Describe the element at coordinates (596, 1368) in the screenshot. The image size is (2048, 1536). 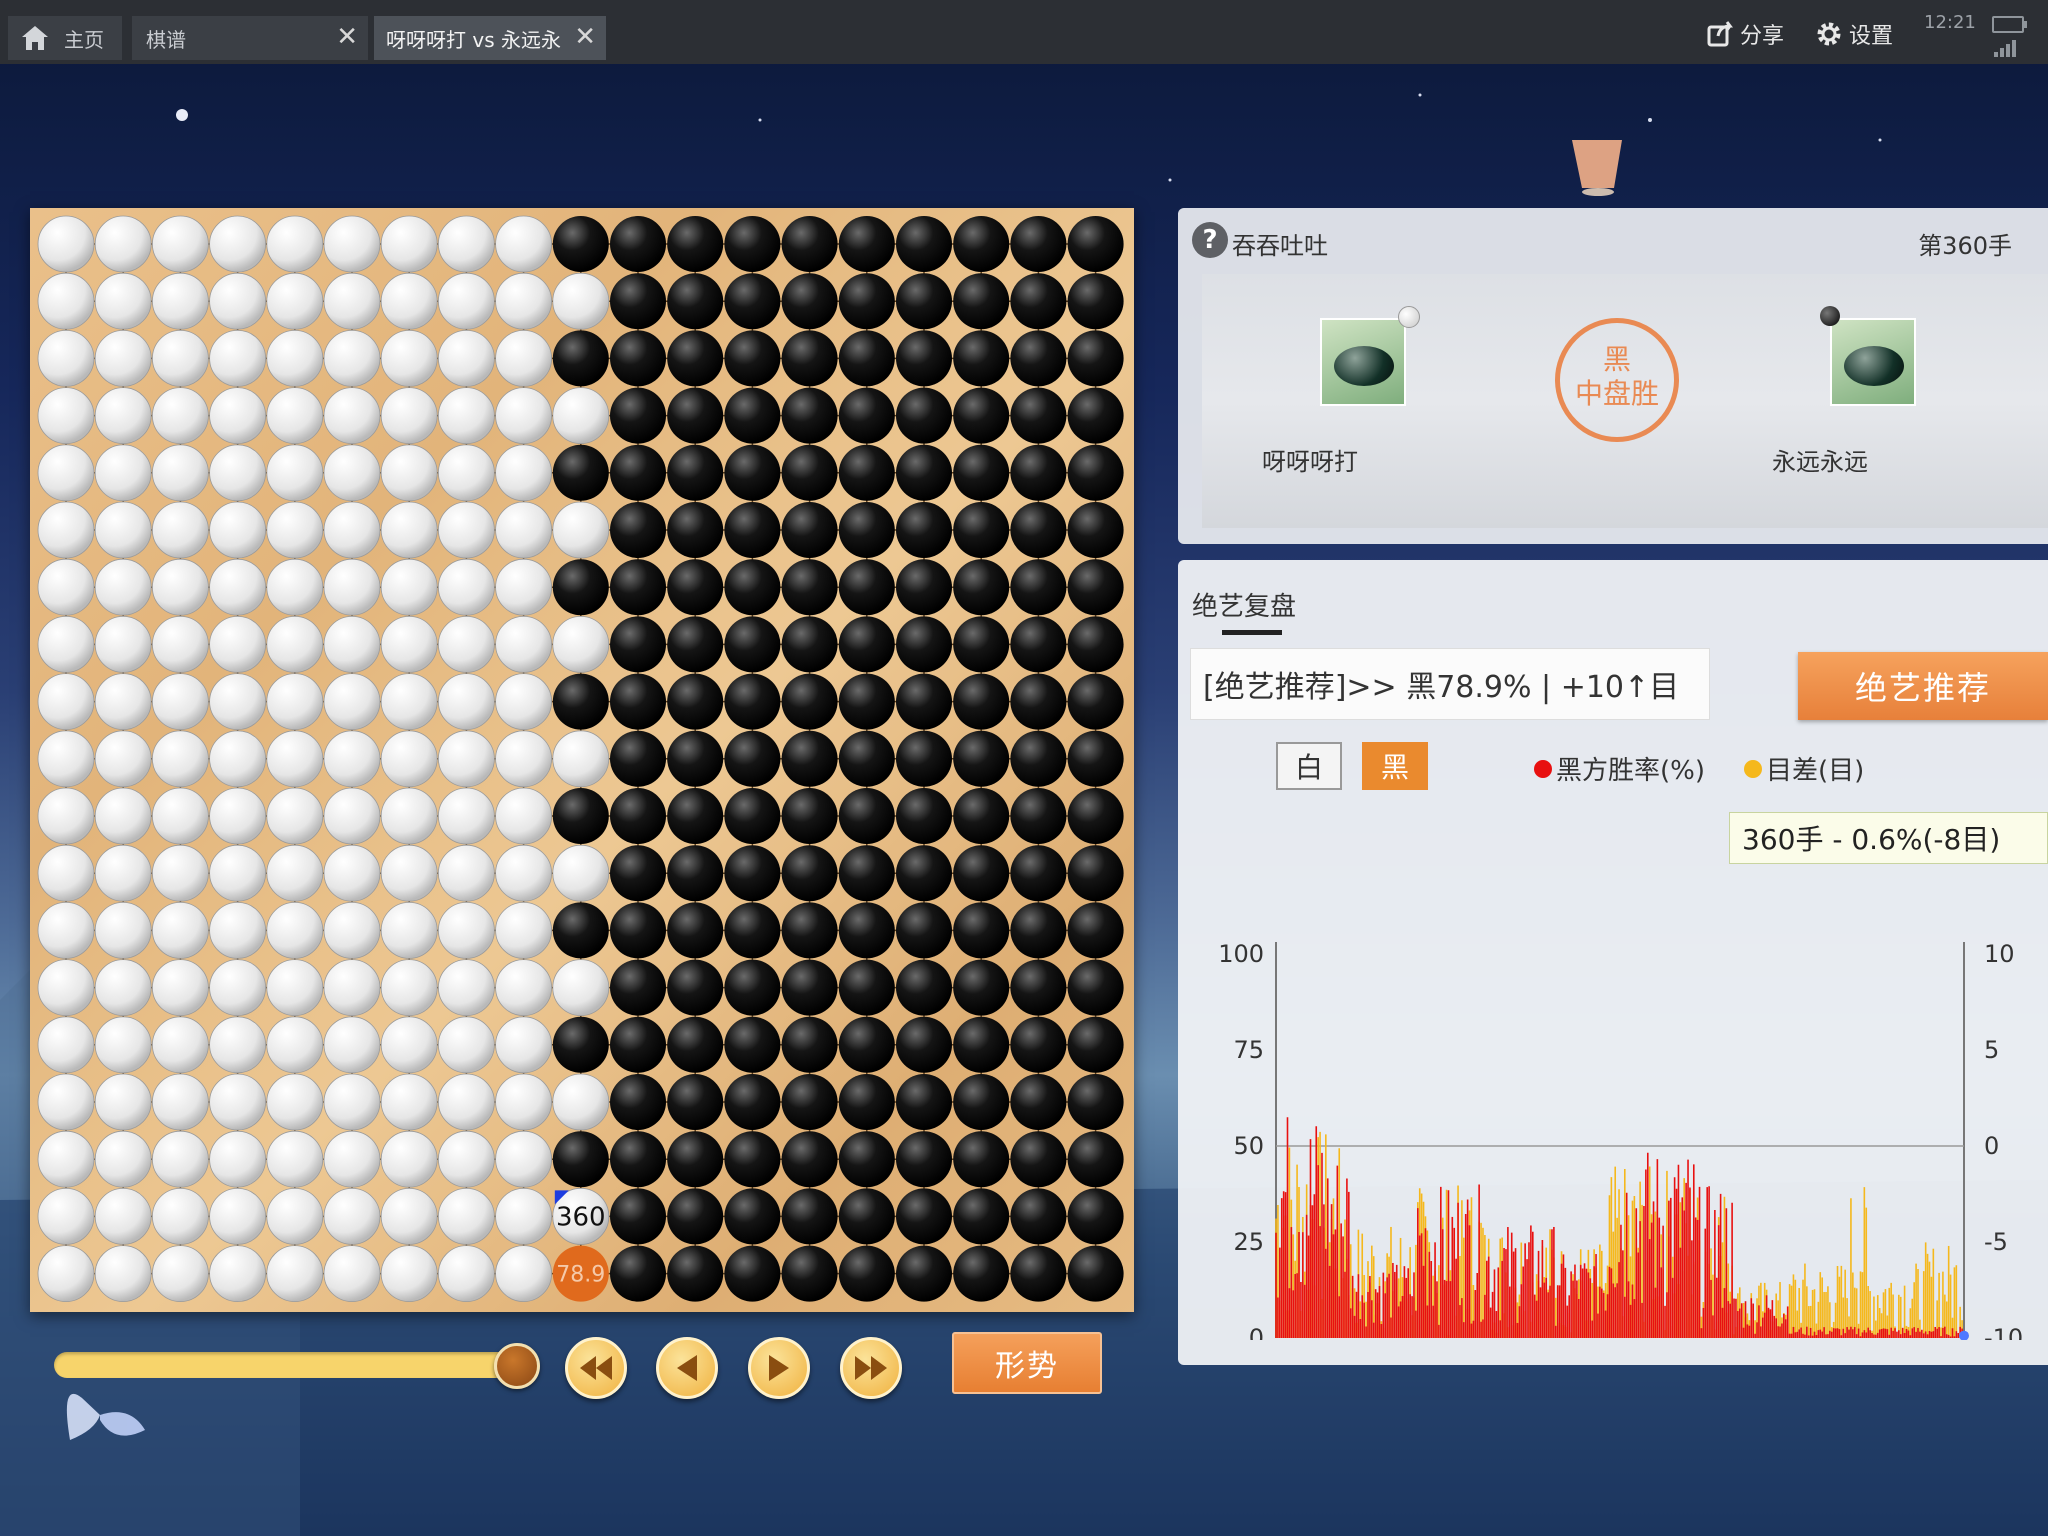
I see `first-move-button` at that location.